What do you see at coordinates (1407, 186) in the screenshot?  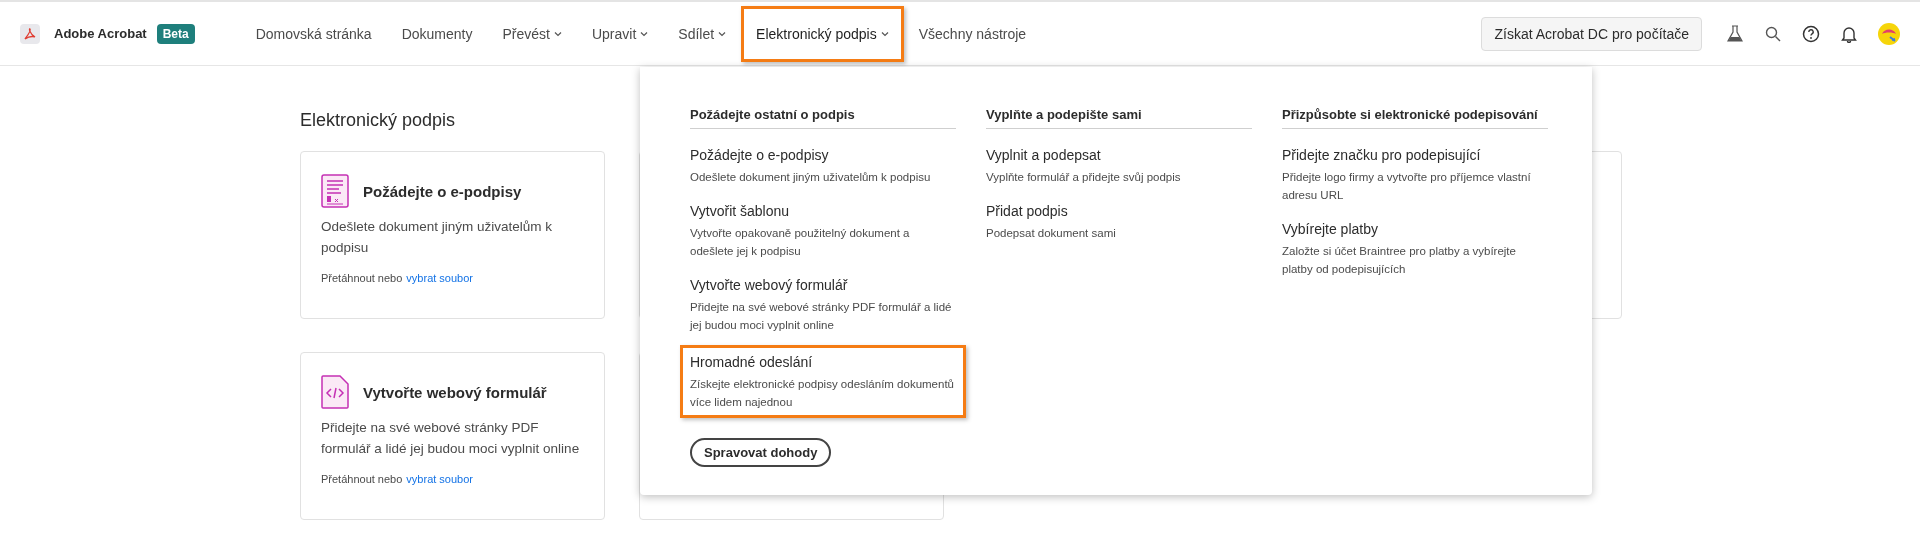 I see `menu-item-description: Přidejte logo firmy a vytvořte pro příjemce vlastní adresu URL` at bounding box center [1407, 186].